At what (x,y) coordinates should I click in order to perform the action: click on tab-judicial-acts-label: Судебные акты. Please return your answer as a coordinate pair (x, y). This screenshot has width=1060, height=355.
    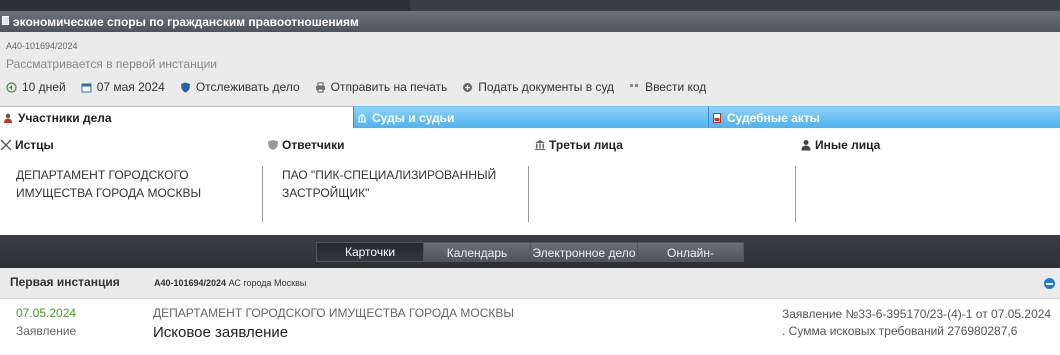
    Looking at the image, I should click on (773, 117).